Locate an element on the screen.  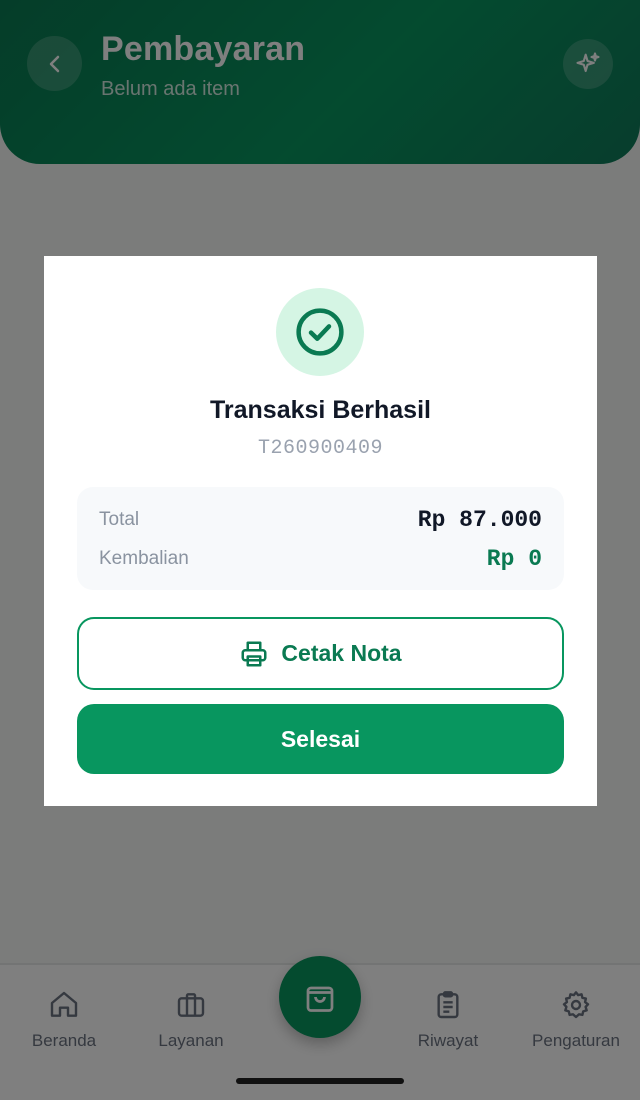
change-value: Rp 0 is located at coordinates (514, 559).